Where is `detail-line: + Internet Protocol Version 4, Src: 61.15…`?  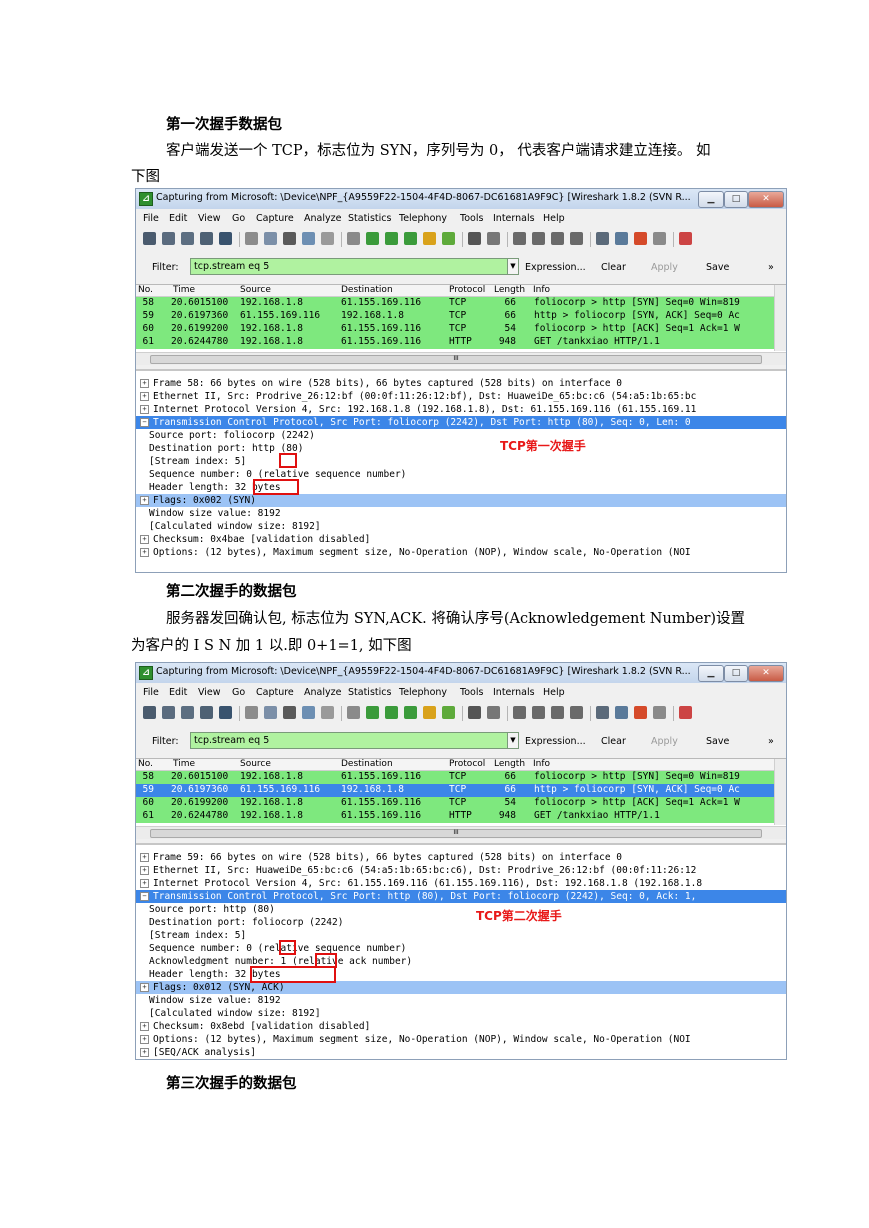
detail-line: + Internet Protocol Version 4, Src: 61.15… is located at coordinates (461, 883).